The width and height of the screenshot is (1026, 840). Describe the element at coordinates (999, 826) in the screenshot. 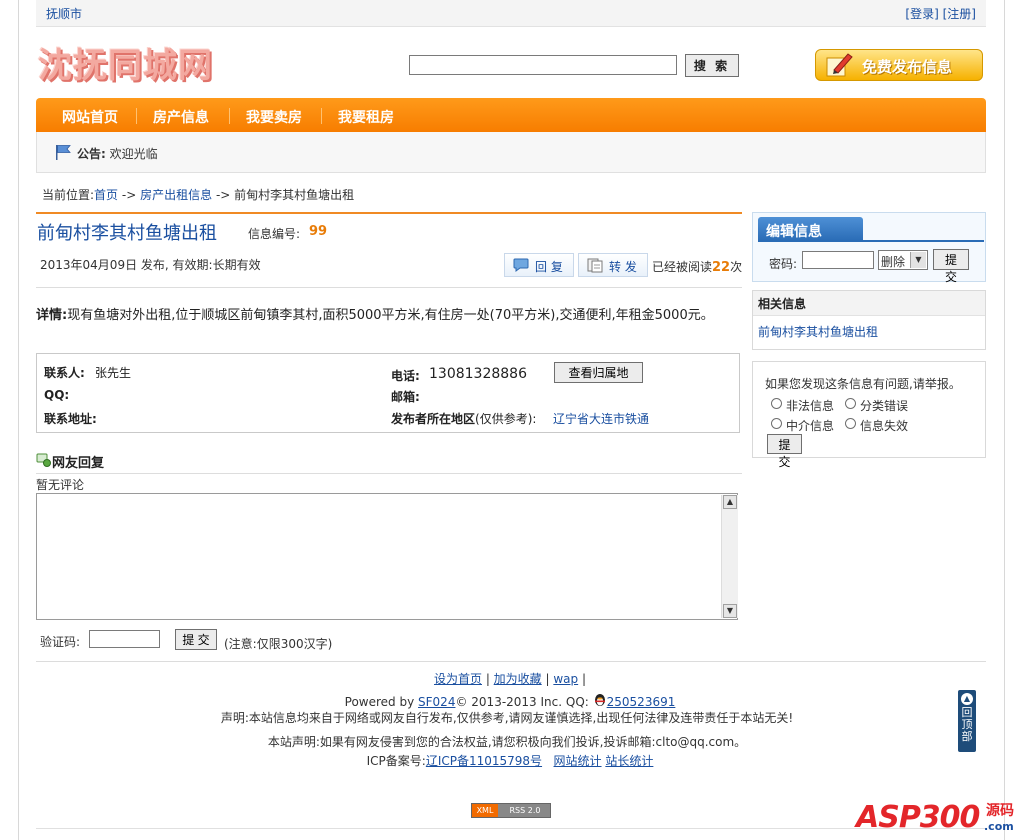

I see `watermark-domain: .com` at that location.